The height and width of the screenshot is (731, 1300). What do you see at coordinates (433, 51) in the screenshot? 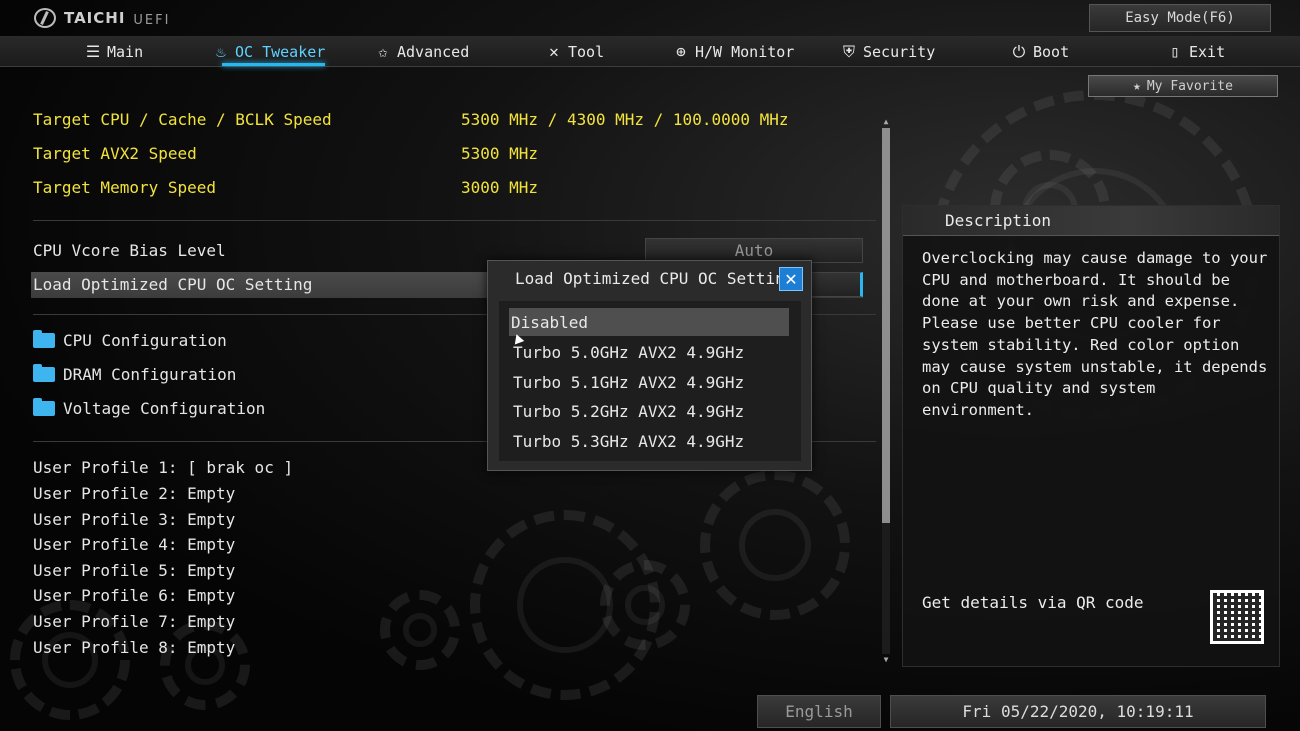
I see `tab-label: Advanced` at bounding box center [433, 51].